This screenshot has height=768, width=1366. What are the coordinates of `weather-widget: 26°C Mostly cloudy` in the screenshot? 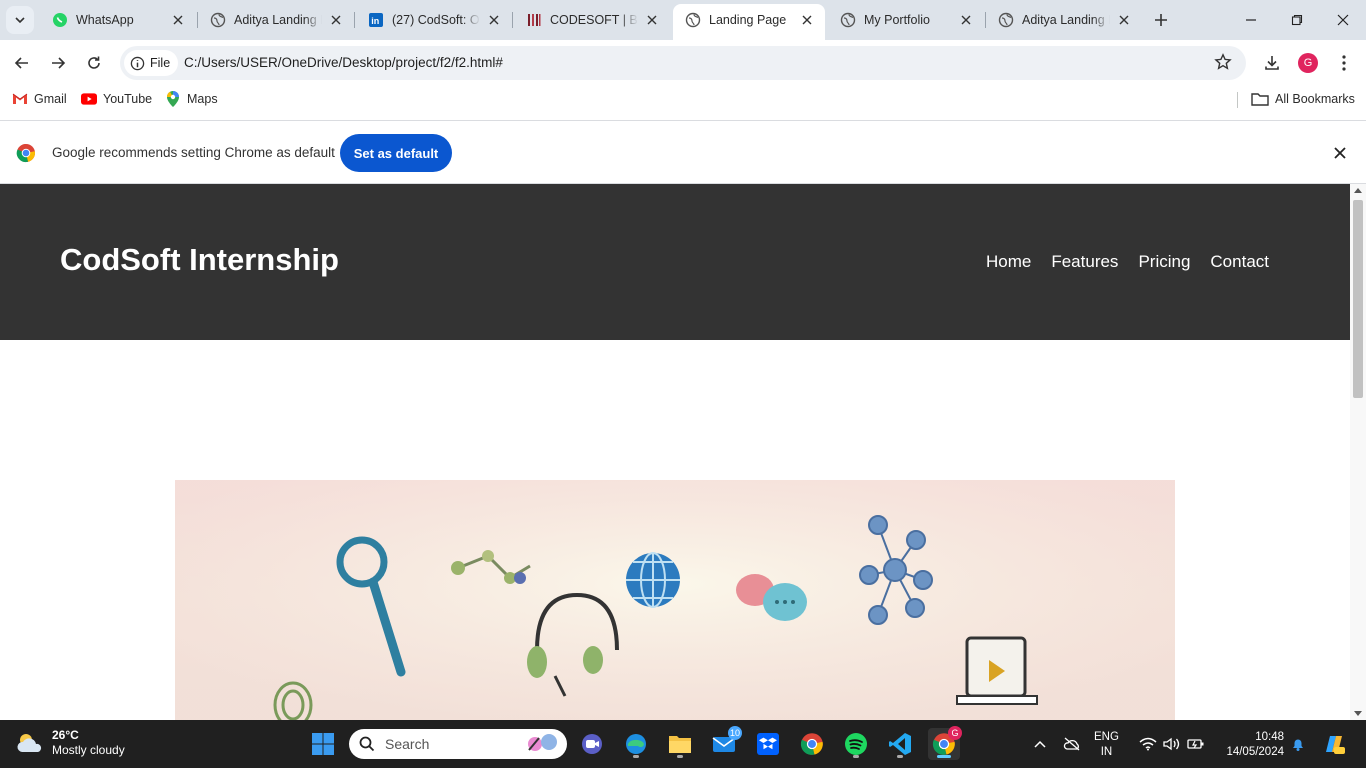 It's located at (70, 743).